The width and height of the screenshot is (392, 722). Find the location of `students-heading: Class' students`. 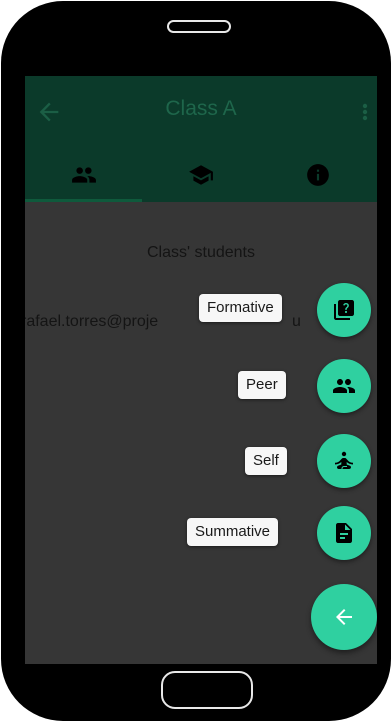

students-heading: Class' students is located at coordinates (201, 252).